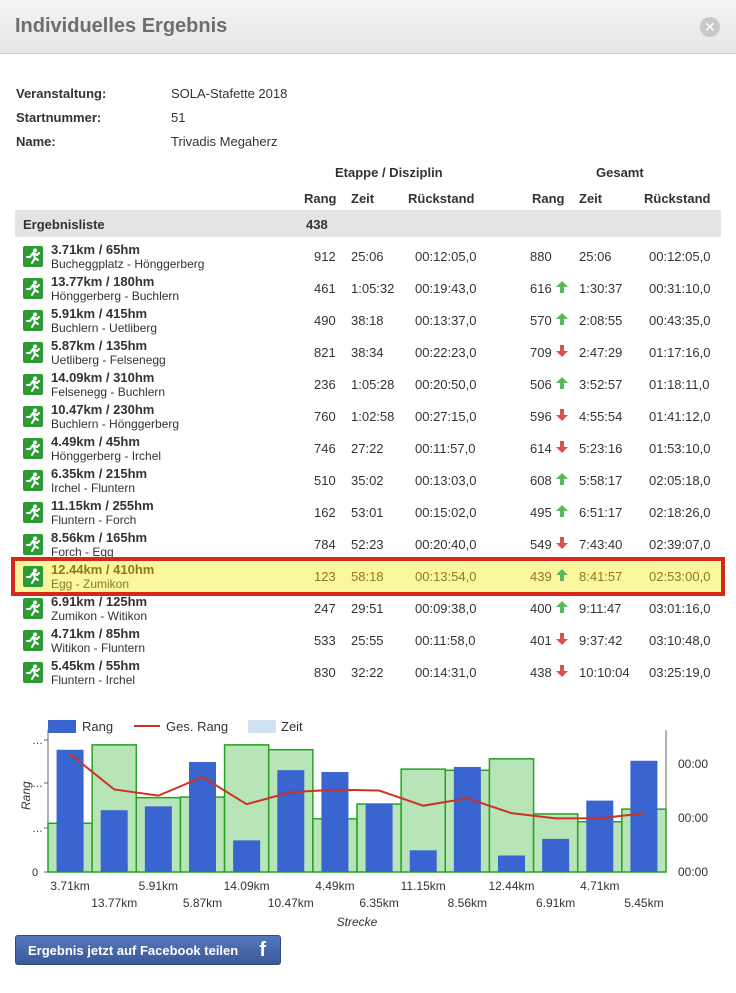 The width and height of the screenshot is (736, 993). Describe the element at coordinates (423, 886) in the screenshot. I see `x-tick-label: 11.15km` at that location.